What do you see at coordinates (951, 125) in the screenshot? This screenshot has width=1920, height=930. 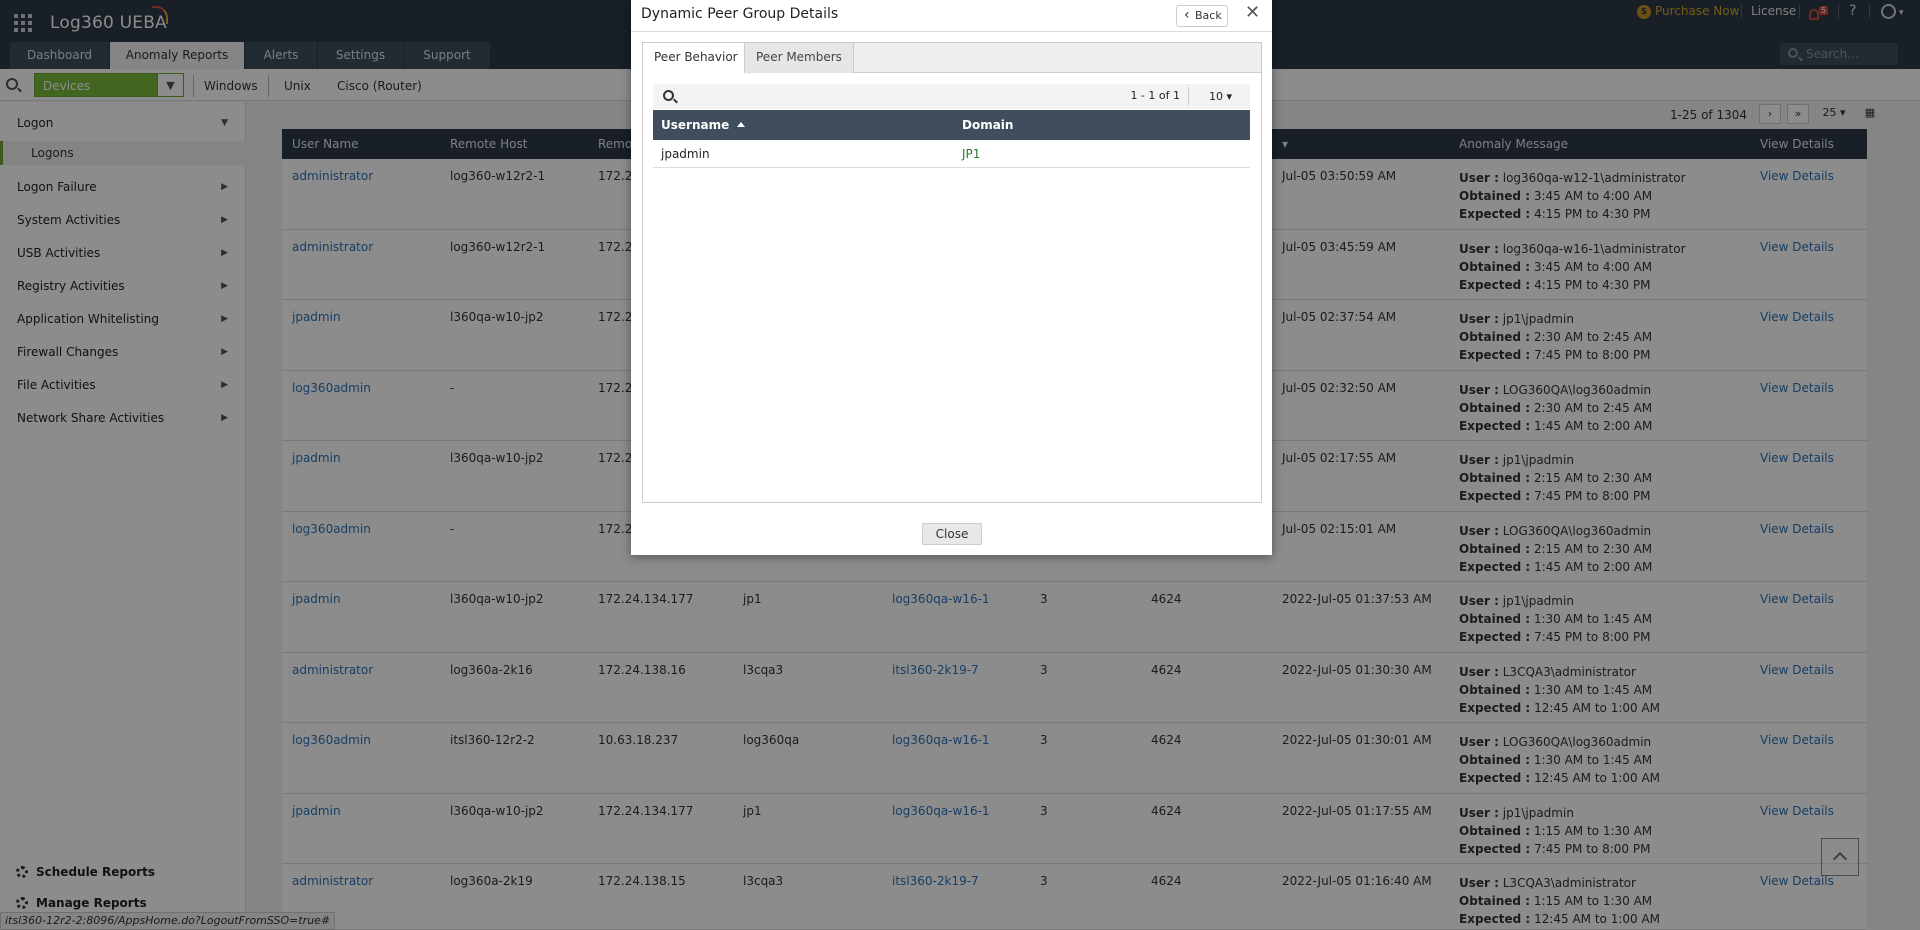 I see `members-table-header: Username Domain` at bounding box center [951, 125].